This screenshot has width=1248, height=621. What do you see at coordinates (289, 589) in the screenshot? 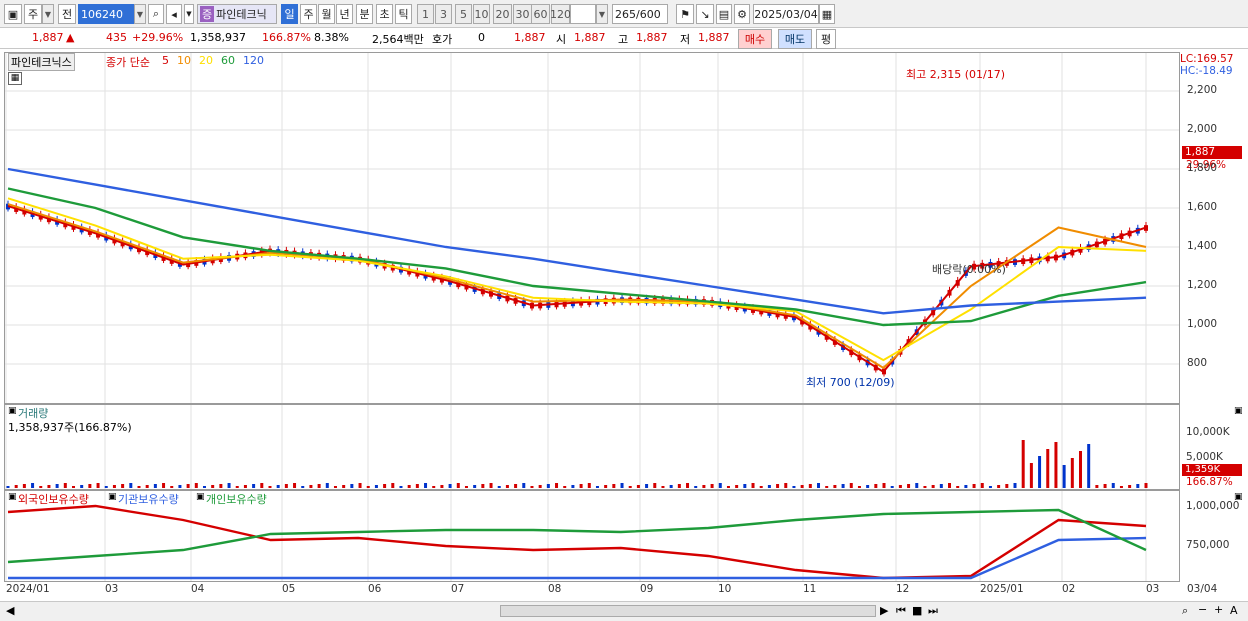
I see `x-tick: 05` at bounding box center [289, 589].